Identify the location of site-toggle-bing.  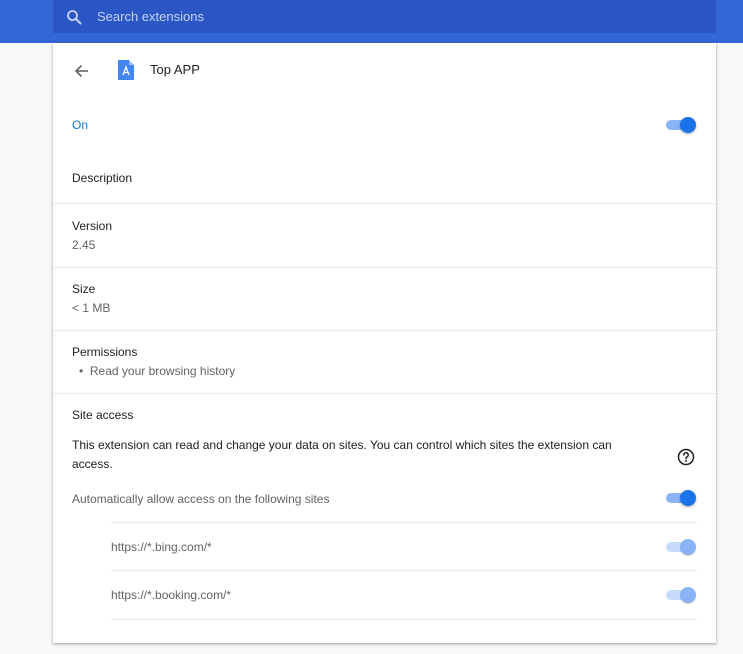
(681, 547).